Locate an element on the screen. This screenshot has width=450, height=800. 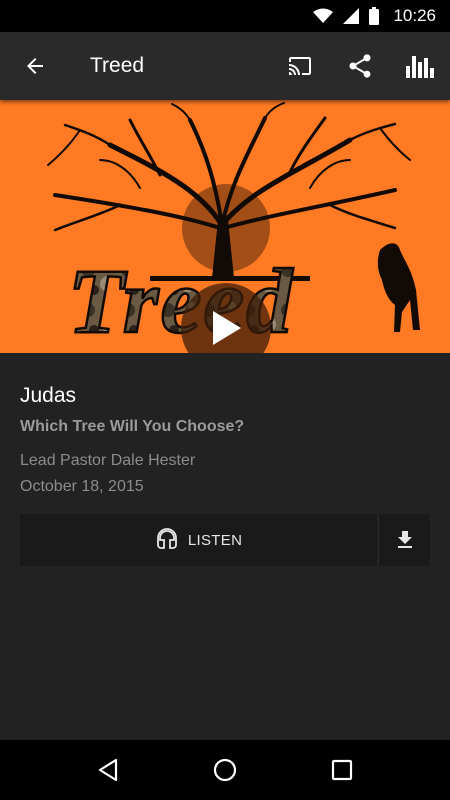
listen-button: LISTEN is located at coordinates (199, 540).